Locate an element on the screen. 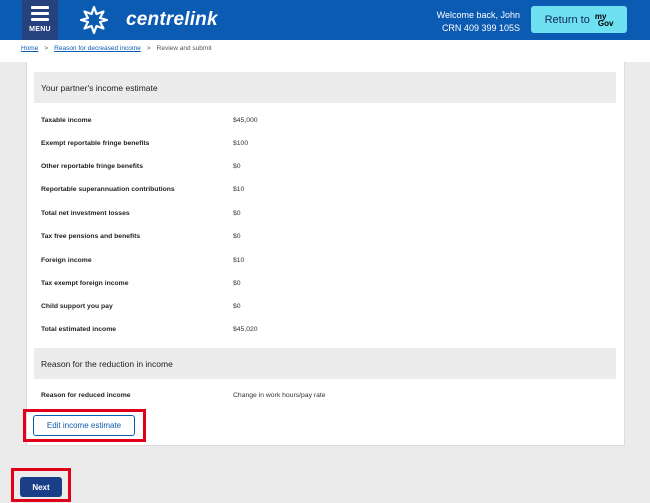 This screenshot has height=503, width=650. welcome-text: Welcome back, John is located at coordinates (478, 15).